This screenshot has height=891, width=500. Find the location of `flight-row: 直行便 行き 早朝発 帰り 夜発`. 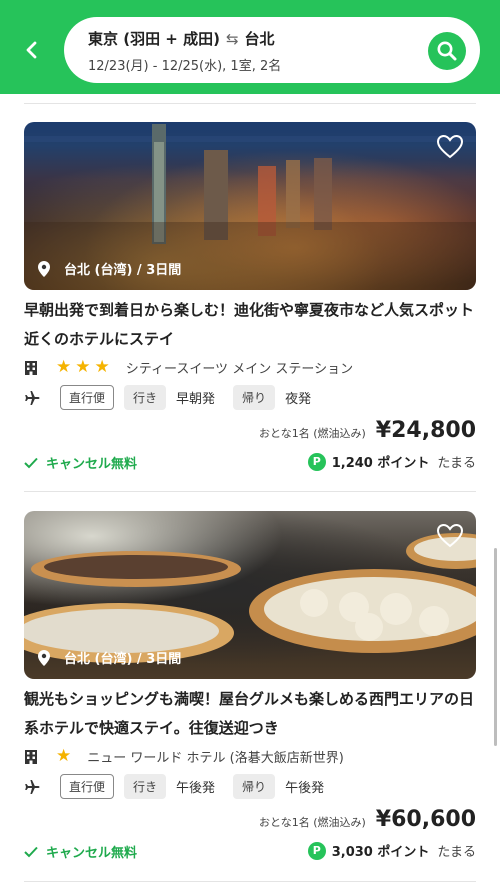

flight-row: 直行便 行き 早朝発 帰り 夜発 is located at coordinates (167, 397).